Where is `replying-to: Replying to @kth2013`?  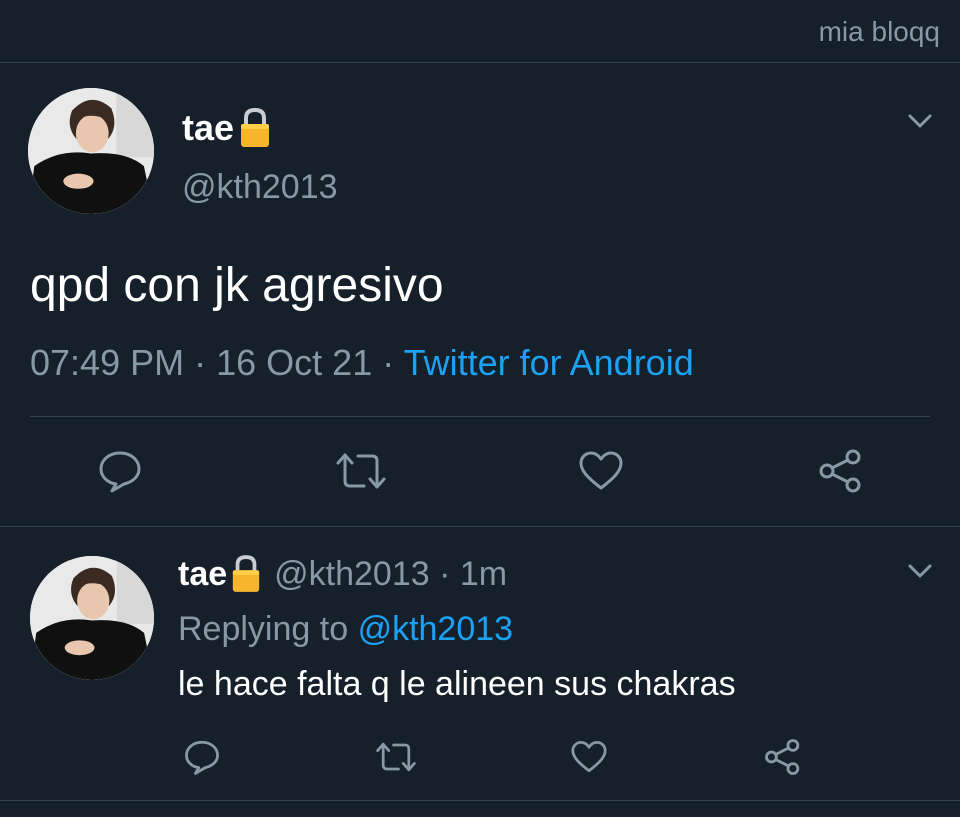 replying-to: Replying to @kth2013 is located at coordinates (345, 629).